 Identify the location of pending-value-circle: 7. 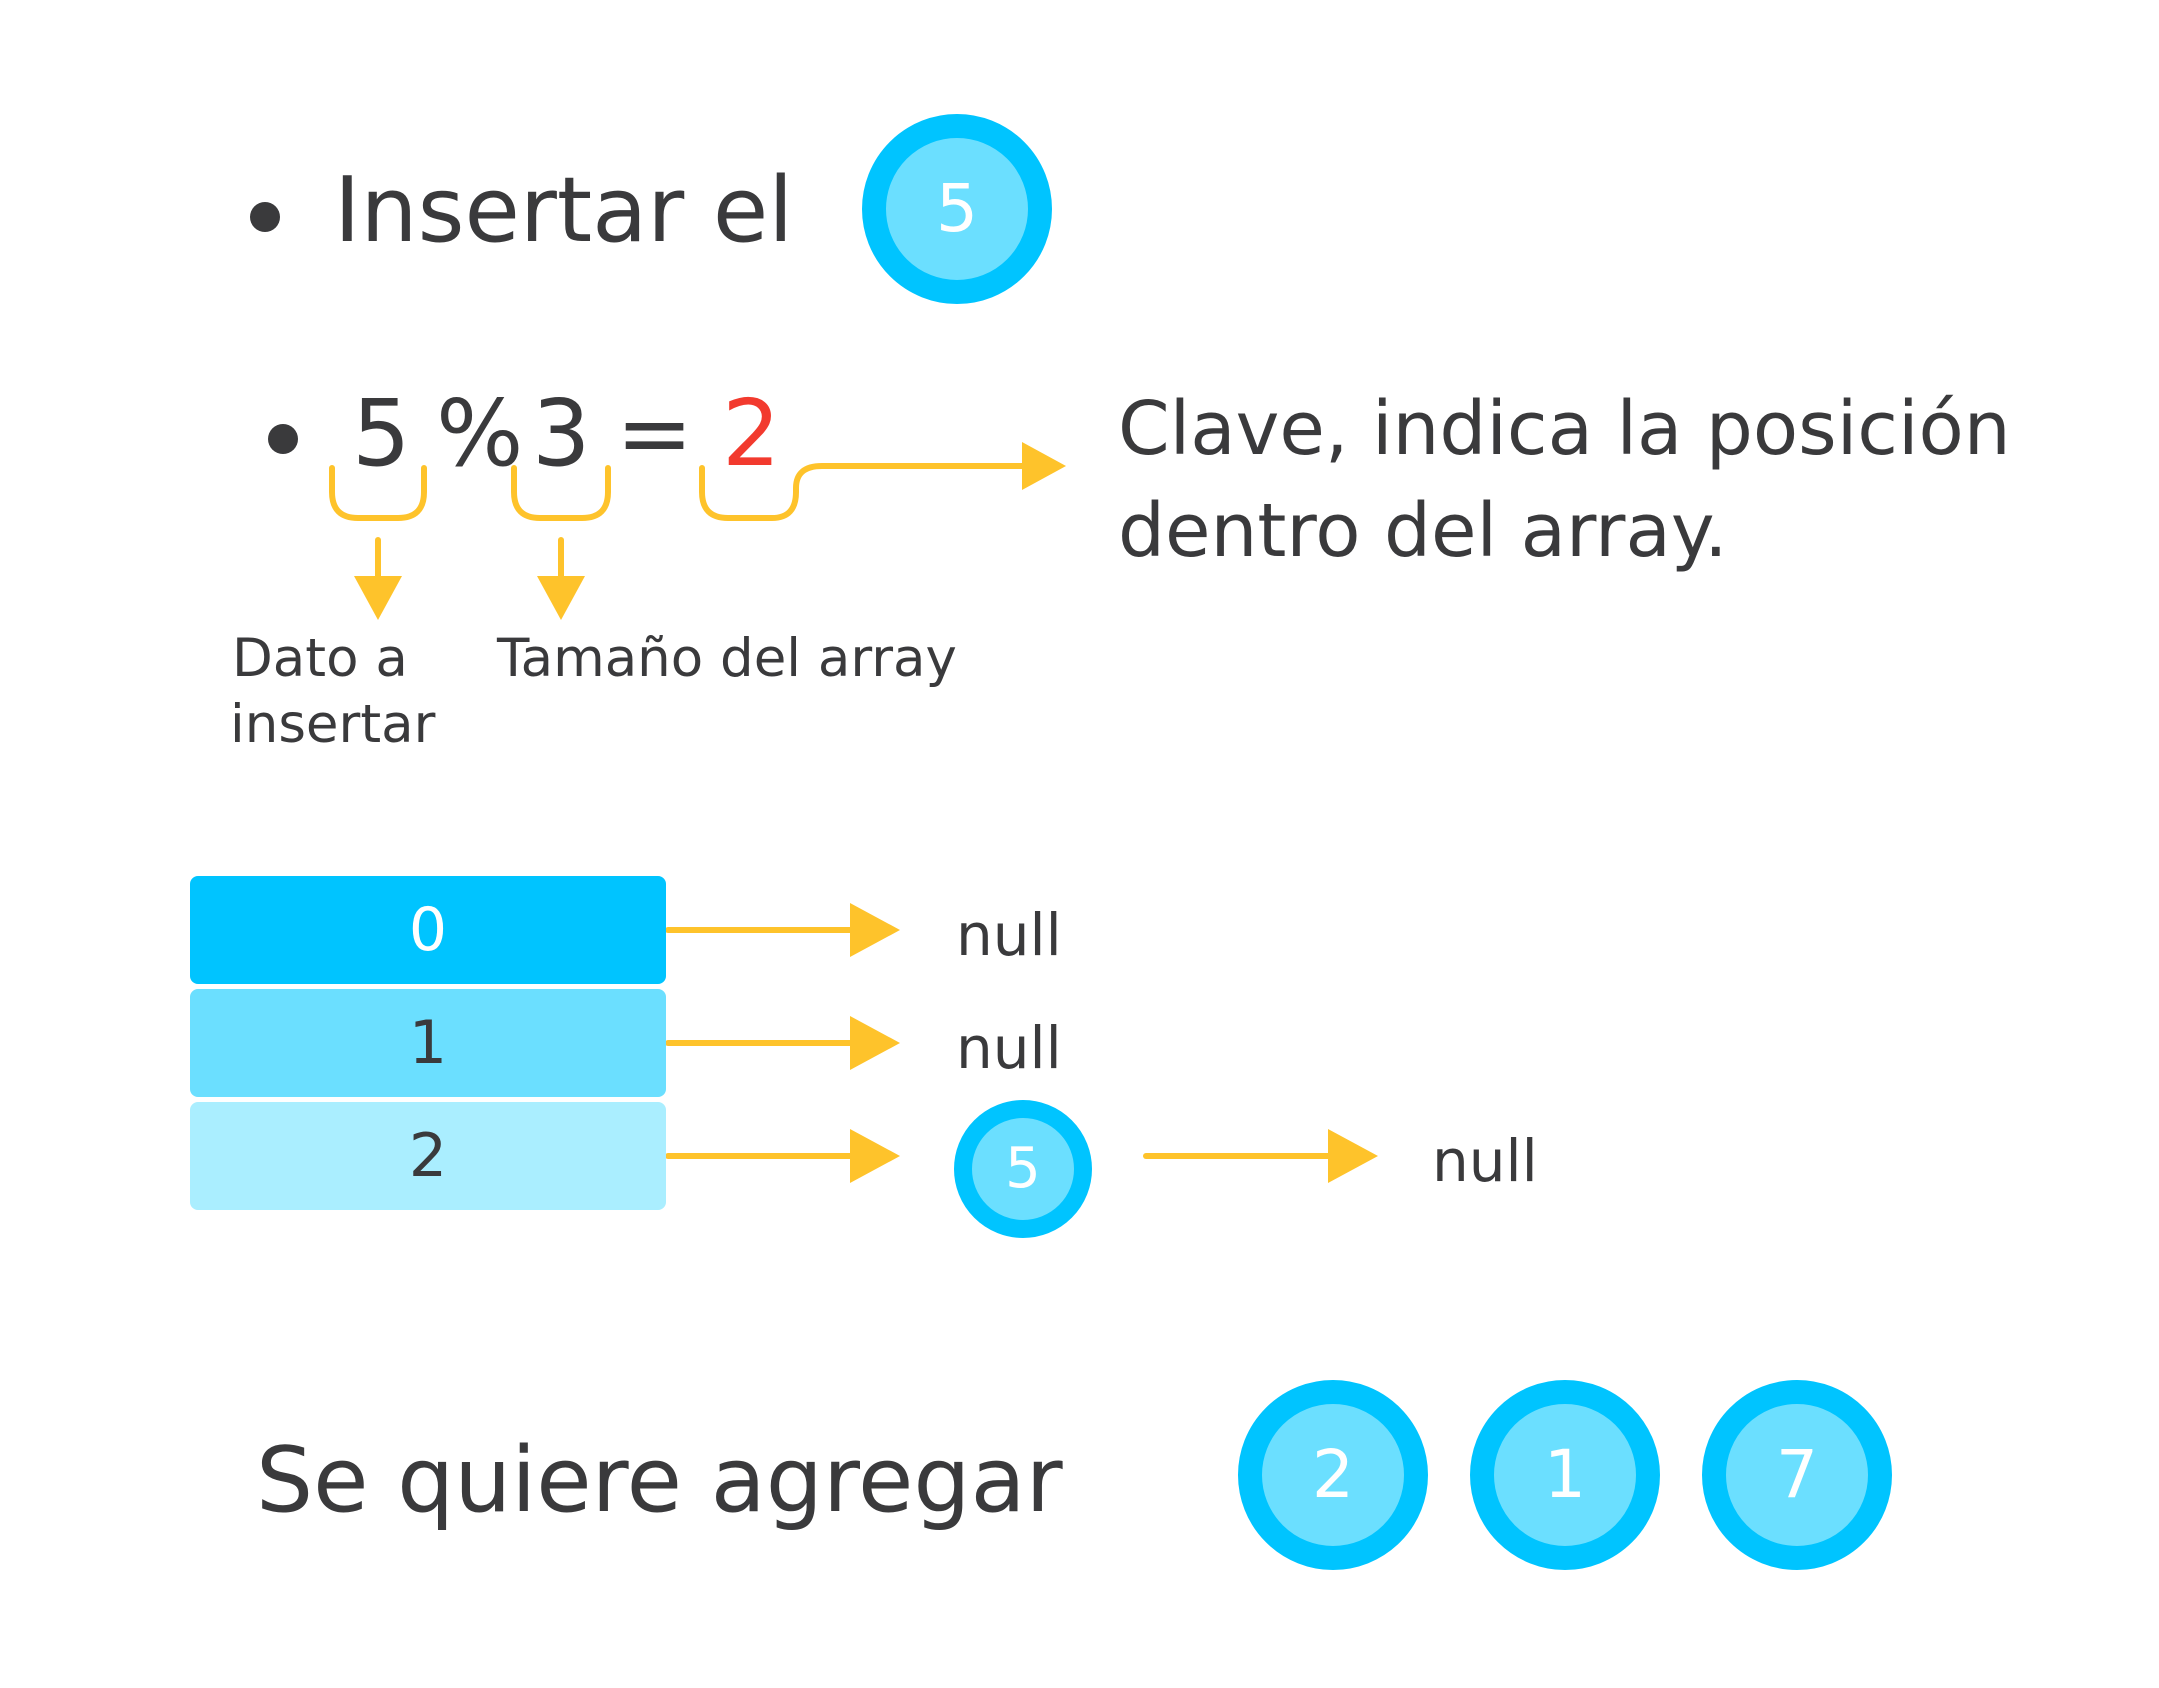
(1797, 1475).